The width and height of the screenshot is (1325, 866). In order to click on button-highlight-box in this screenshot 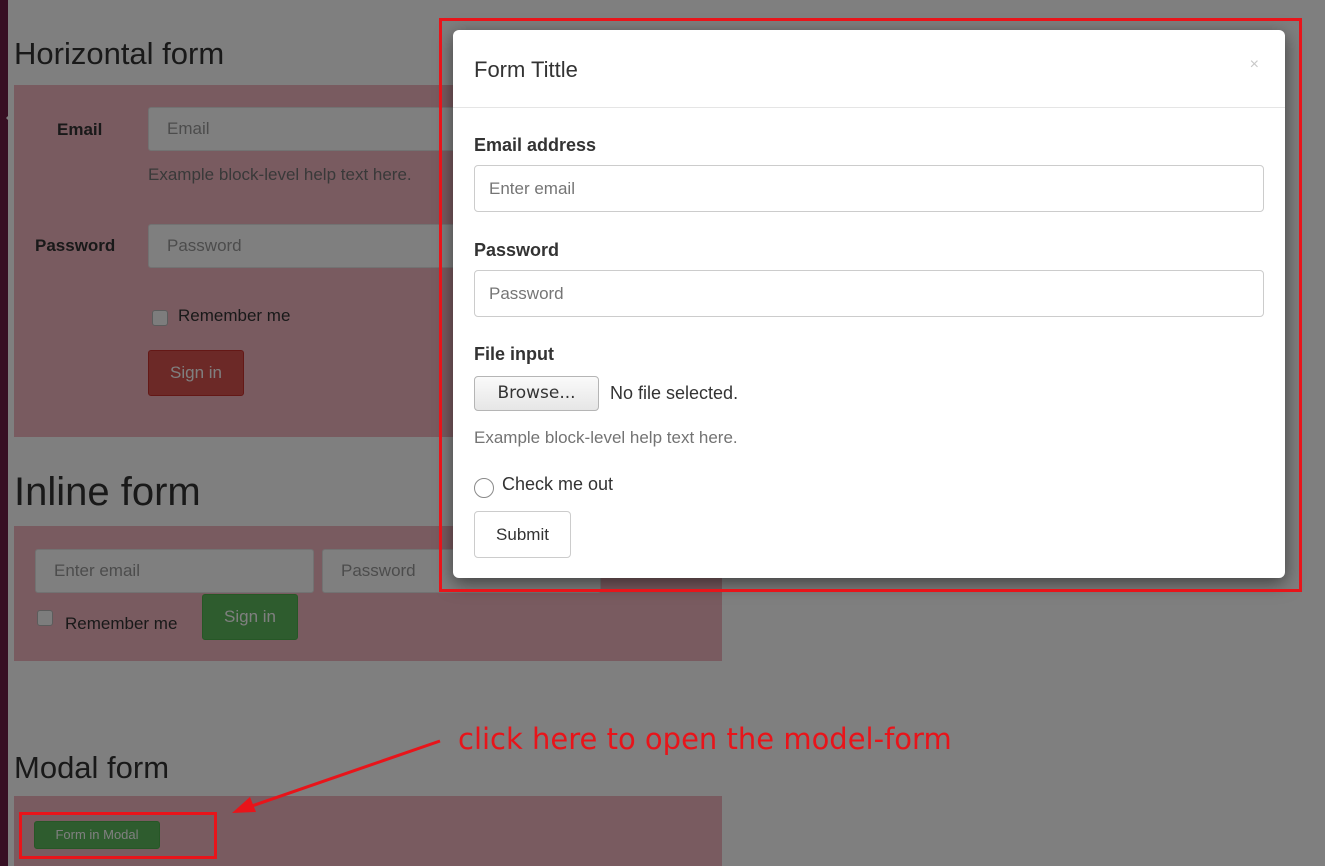, I will do `click(118, 835)`.